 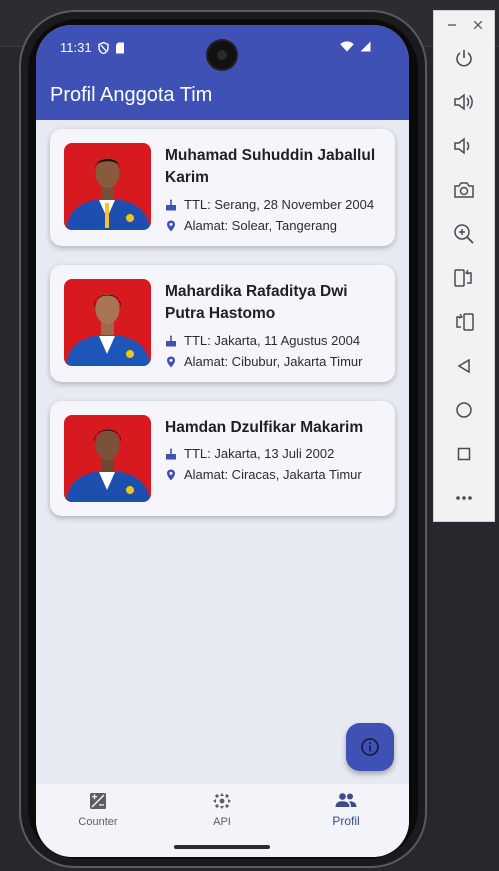 I want to click on back-button, so click(x=464, y=366).